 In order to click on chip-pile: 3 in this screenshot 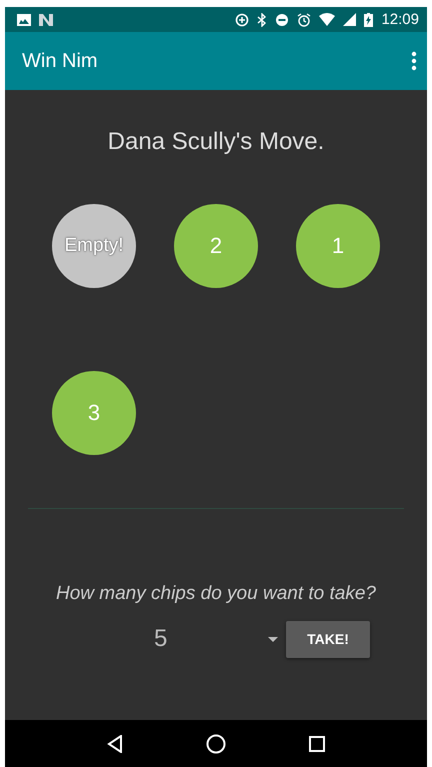, I will do `click(94, 413)`.